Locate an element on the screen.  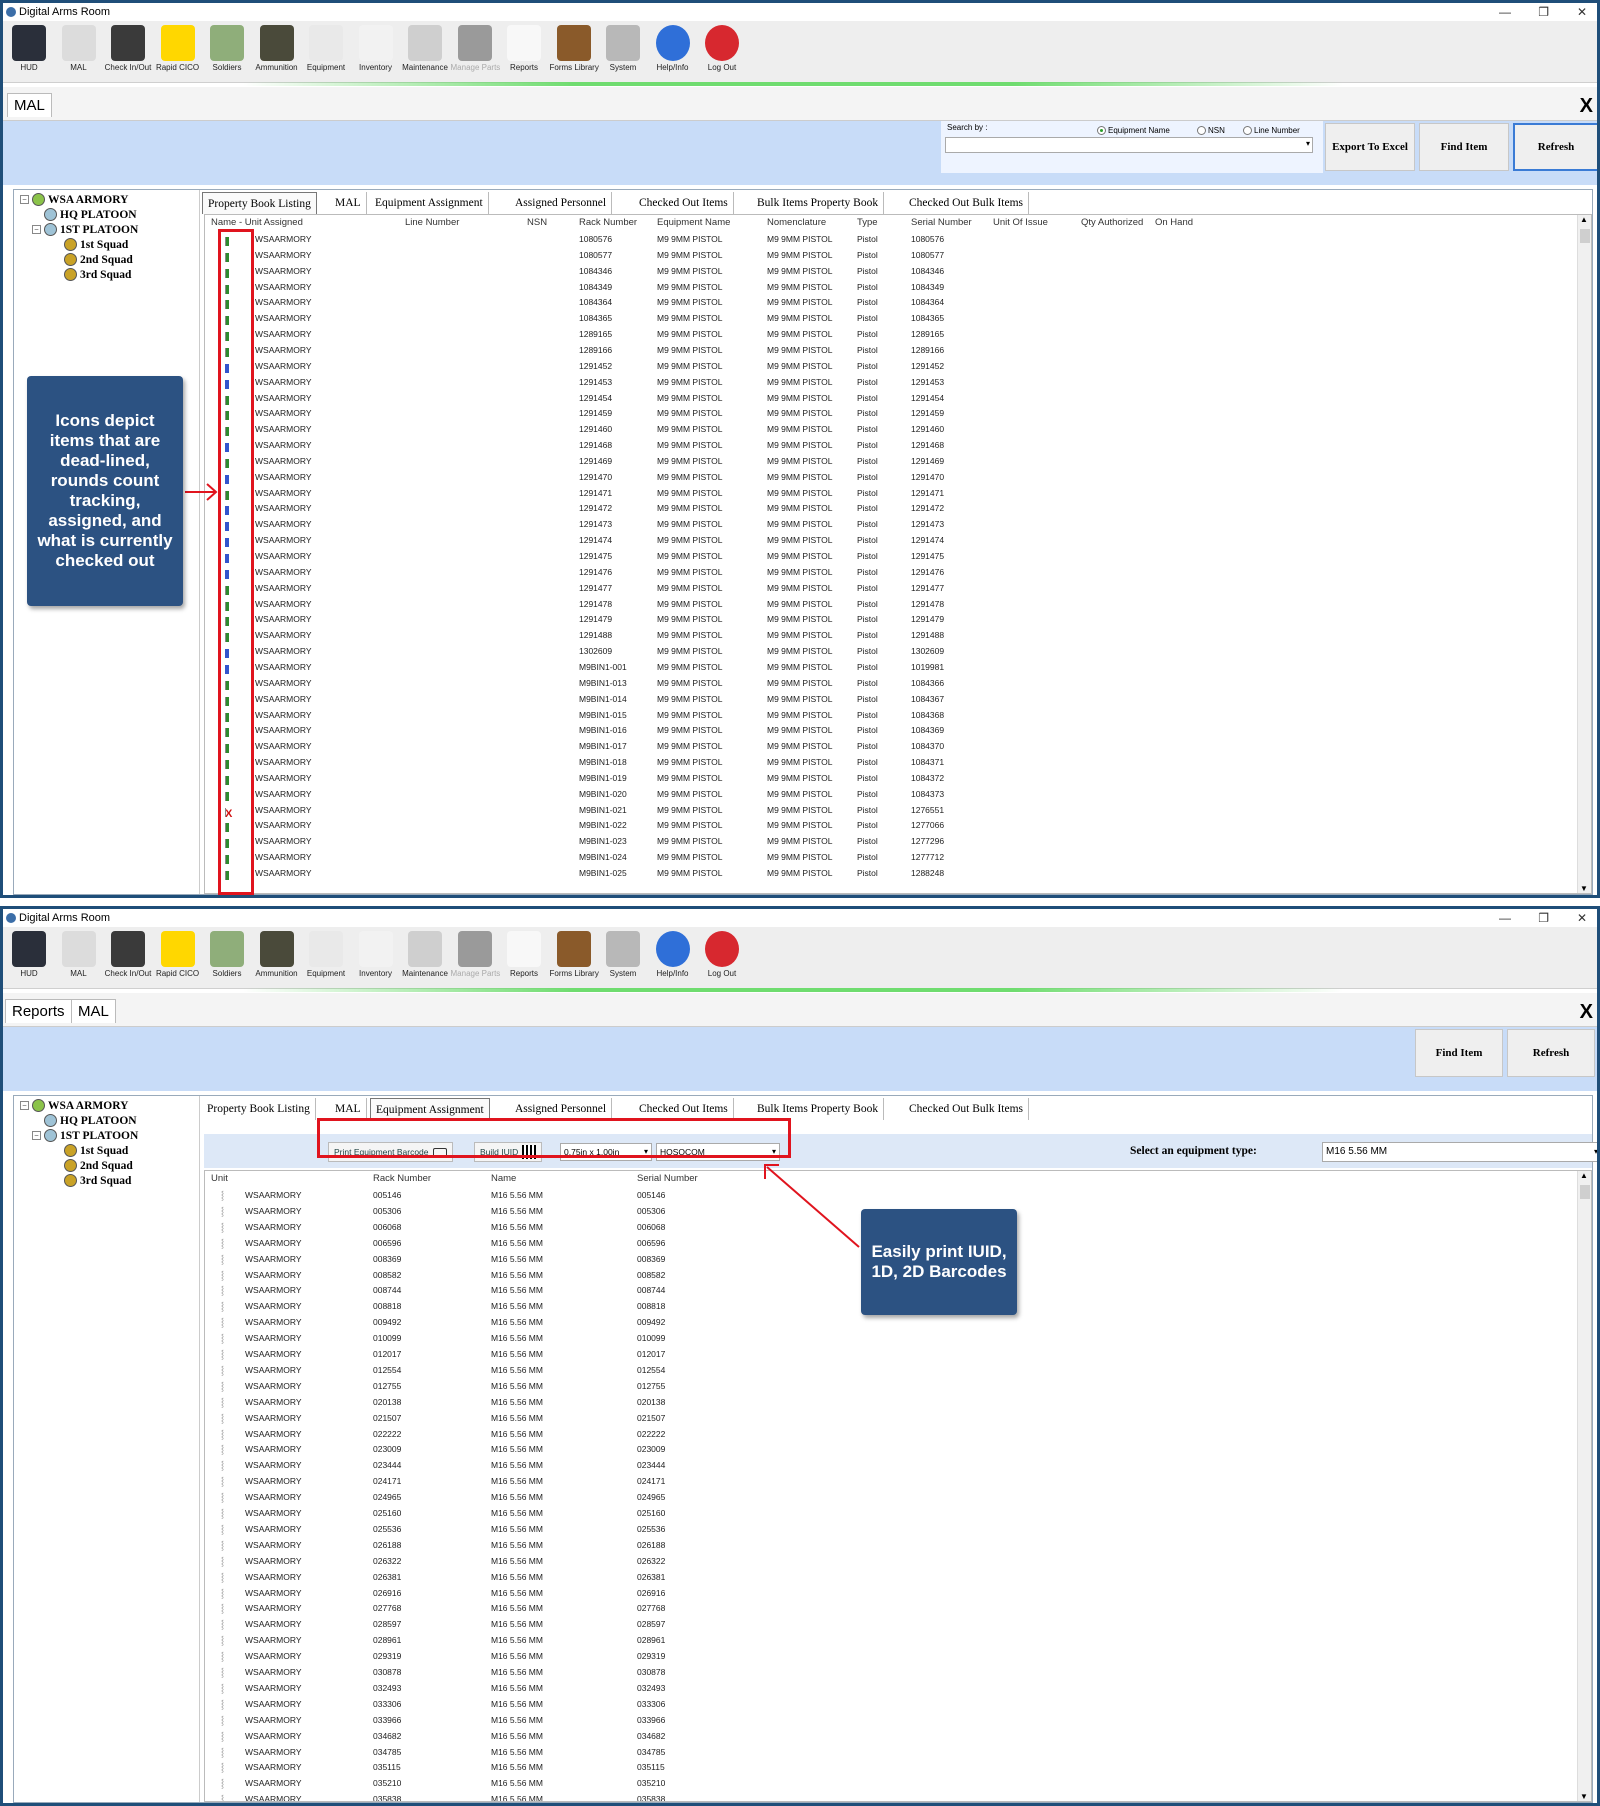
column-header: Nomenclature is located at coordinates (796, 222).